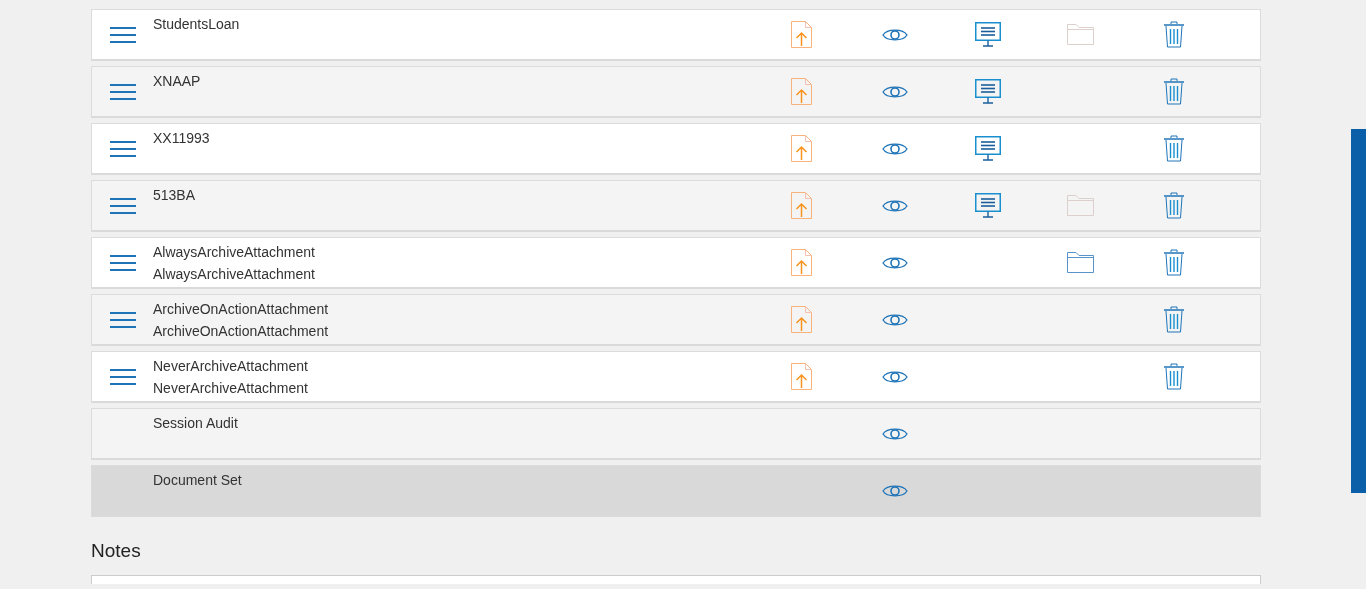  What do you see at coordinates (676, 92) in the screenshot?
I see `document-row: XNAAP` at bounding box center [676, 92].